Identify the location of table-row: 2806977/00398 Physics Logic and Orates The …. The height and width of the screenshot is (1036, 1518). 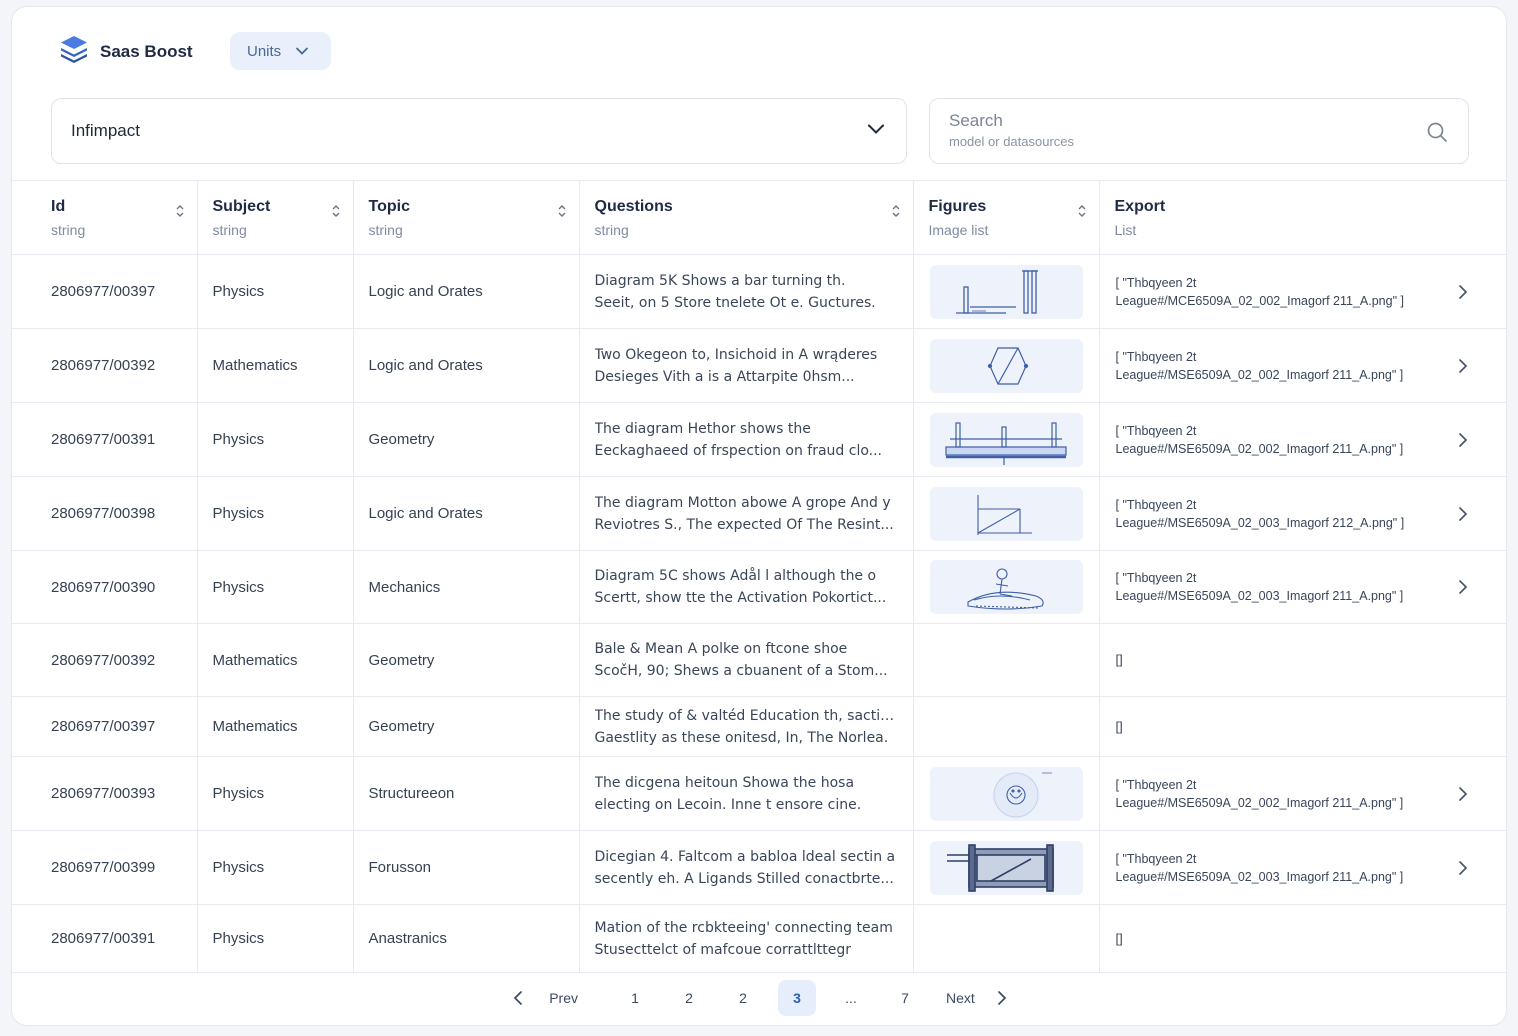
(759, 513).